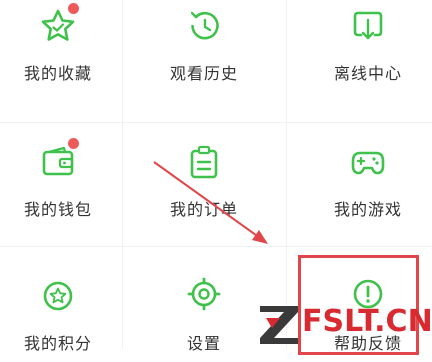 The image size is (432, 362). Describe the element at coordinates (279, 325) in the screenshot. I see `watermark-logo-icon` at that location.